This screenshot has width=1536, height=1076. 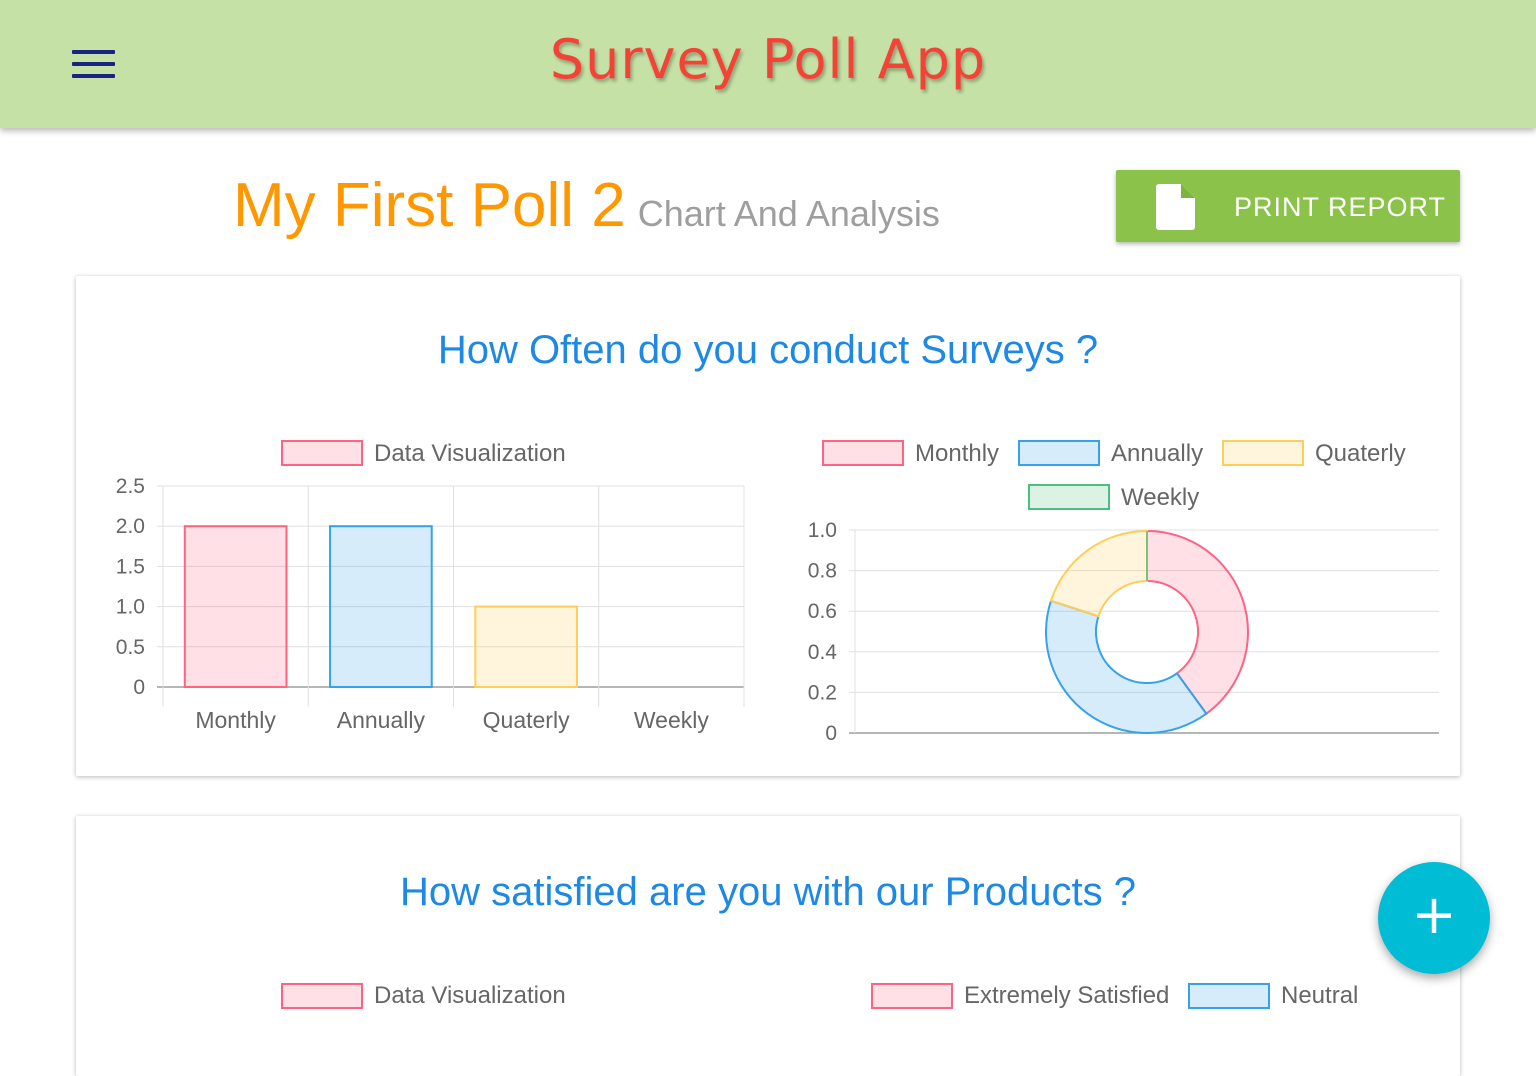 I want to click on bar-y-tick: 1.5, so click(x=130, y=566).